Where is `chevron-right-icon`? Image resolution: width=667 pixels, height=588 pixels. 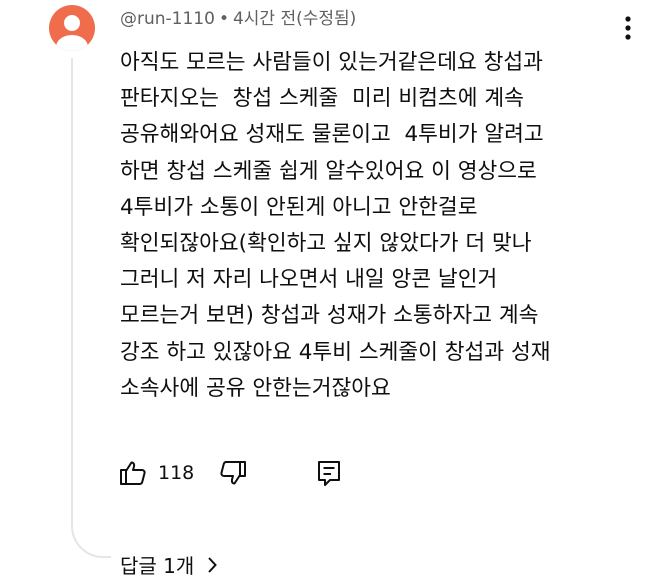
chevron-right-icon is located at coordinates (213, 564).